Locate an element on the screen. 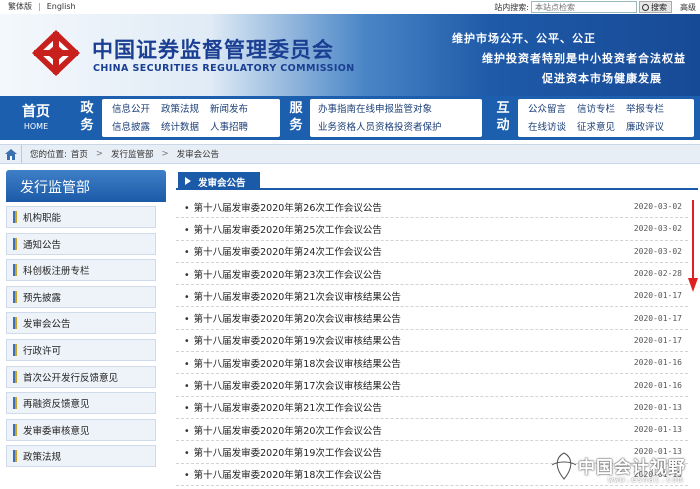 The height and width of the screenshot is (489, 700). sidebar-item: 通知公告 is located at coordinates (81, 243).